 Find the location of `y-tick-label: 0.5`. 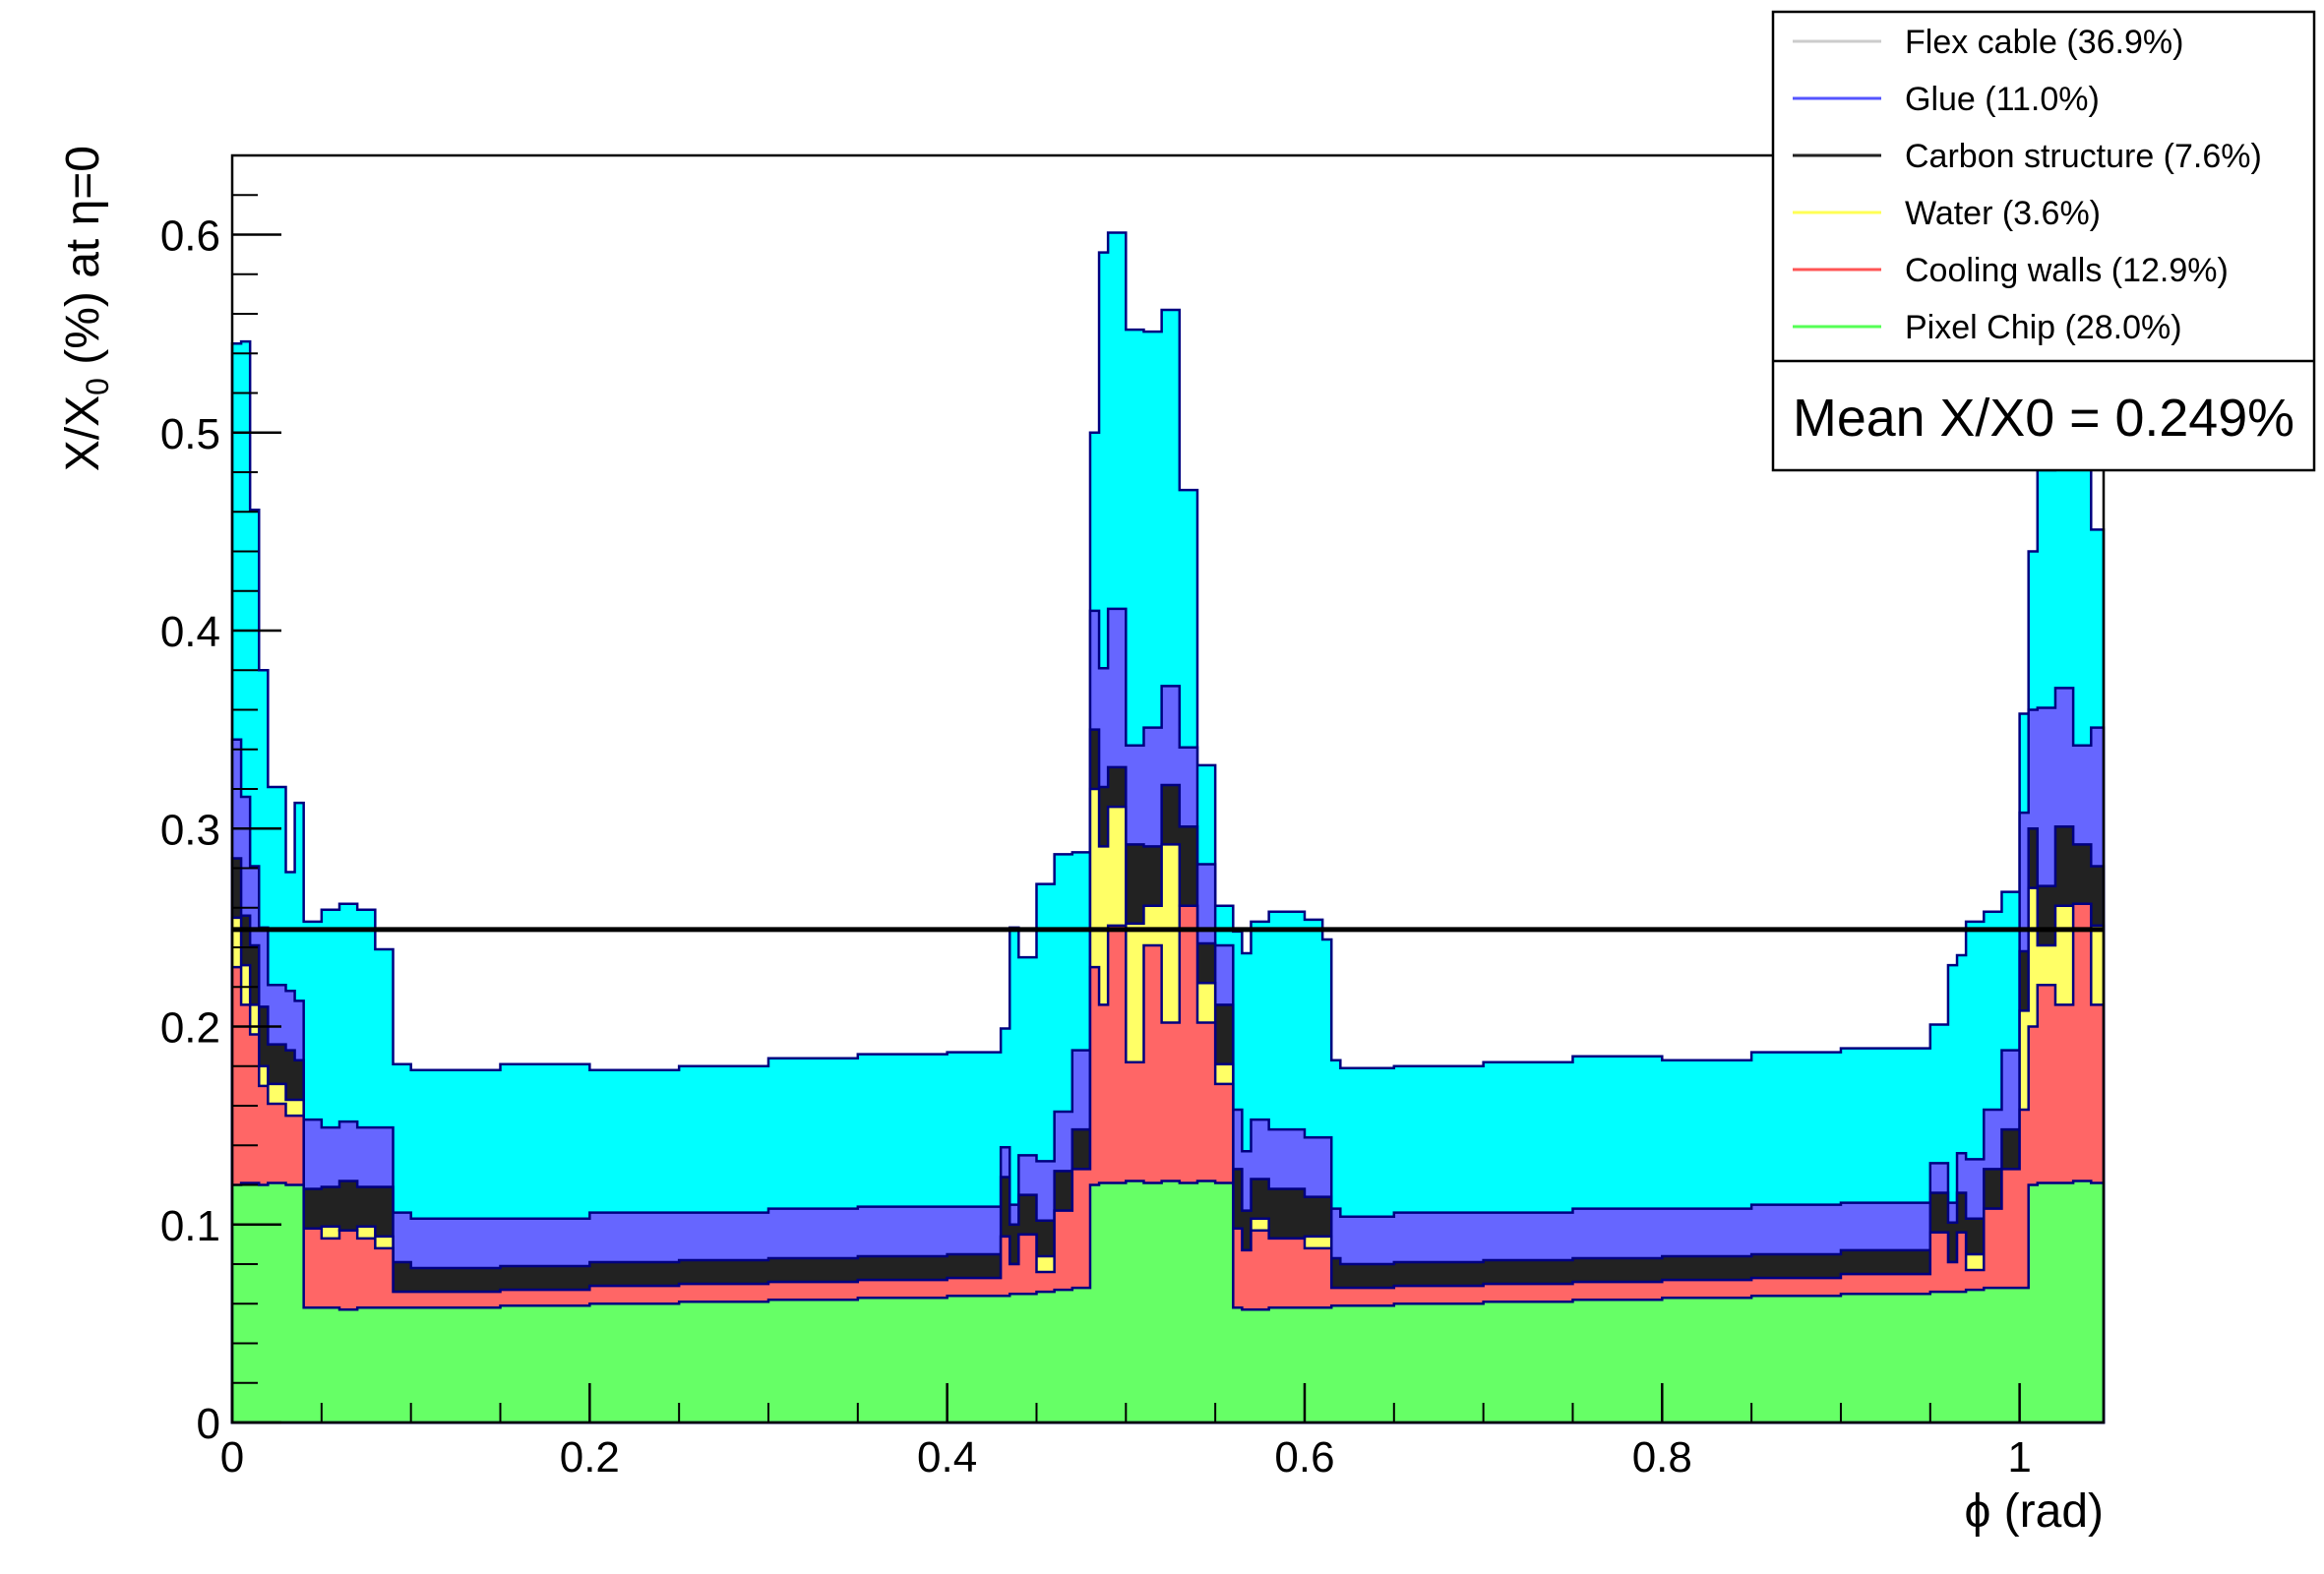

y-tick-label: 0.5 is located at coordinates (190, 434).